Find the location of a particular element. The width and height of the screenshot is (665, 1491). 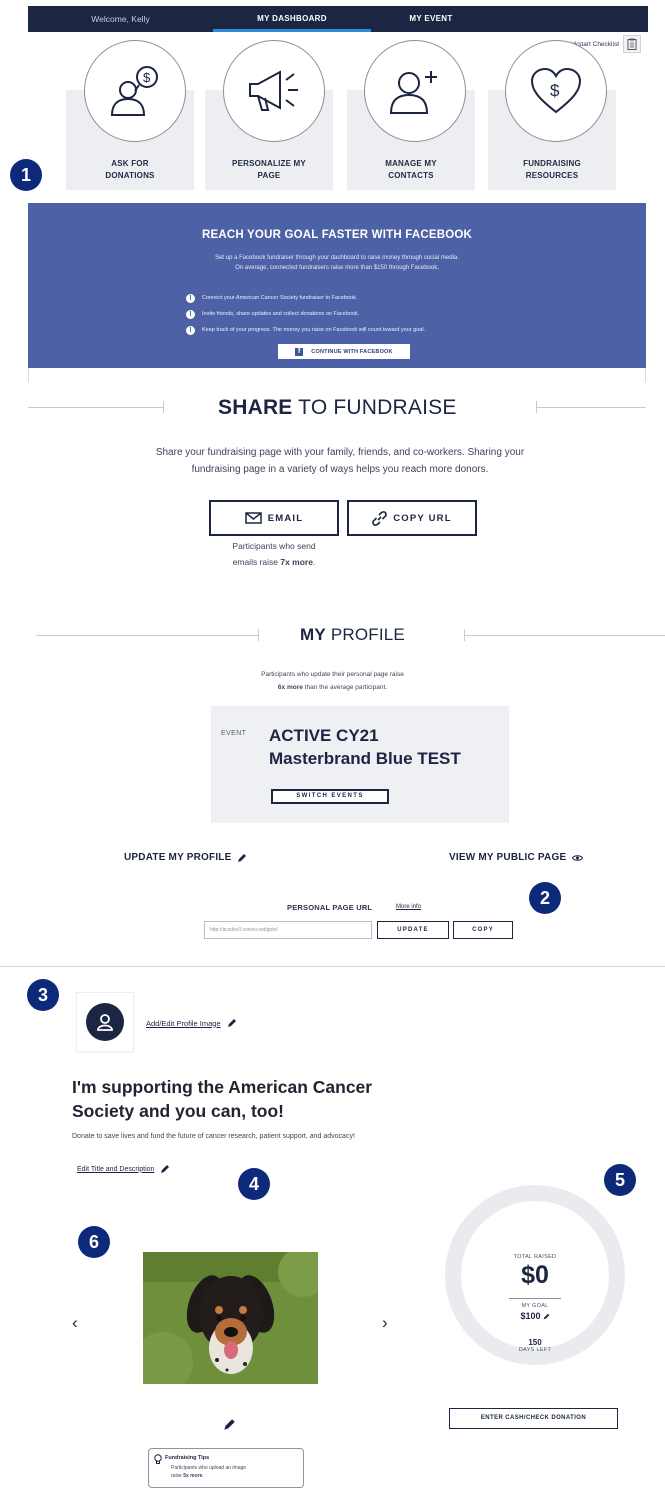

clipboard-icon is located at coordinates (632, 44).